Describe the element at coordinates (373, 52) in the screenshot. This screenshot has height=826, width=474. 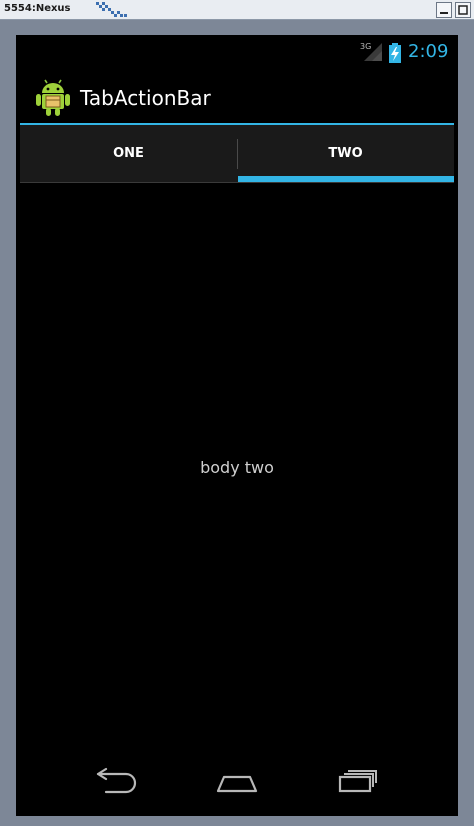
I see `signal-icon` at that location.